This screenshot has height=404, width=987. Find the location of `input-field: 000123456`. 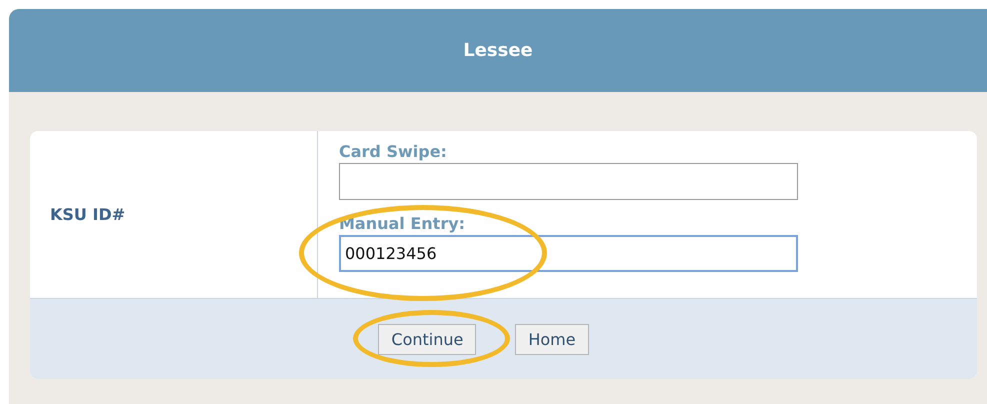

input-field: 000123456 is located at coordinates (568, 253).